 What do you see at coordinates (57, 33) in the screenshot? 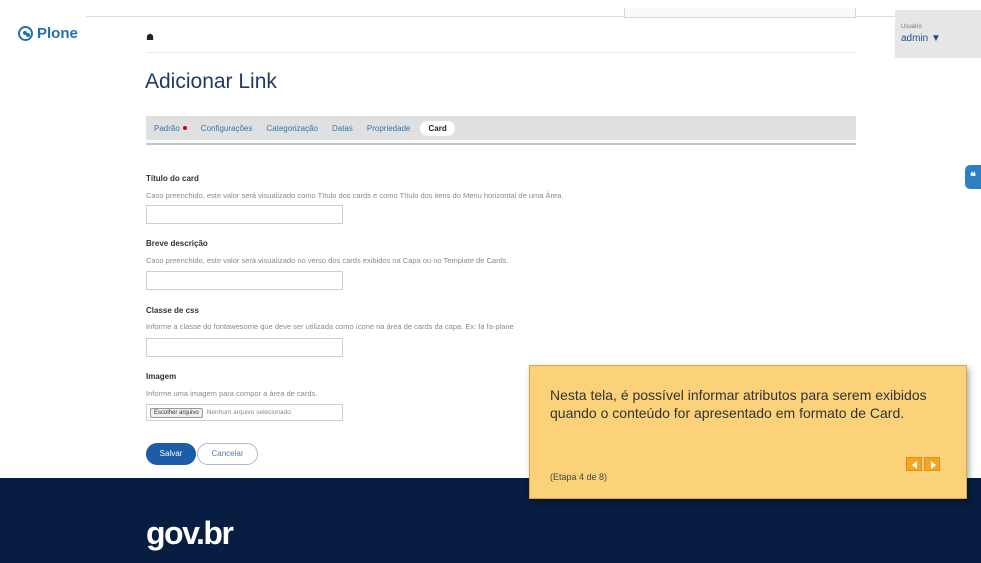
I see `plone-logo-text: Plone` at bounding box center [57, 33].